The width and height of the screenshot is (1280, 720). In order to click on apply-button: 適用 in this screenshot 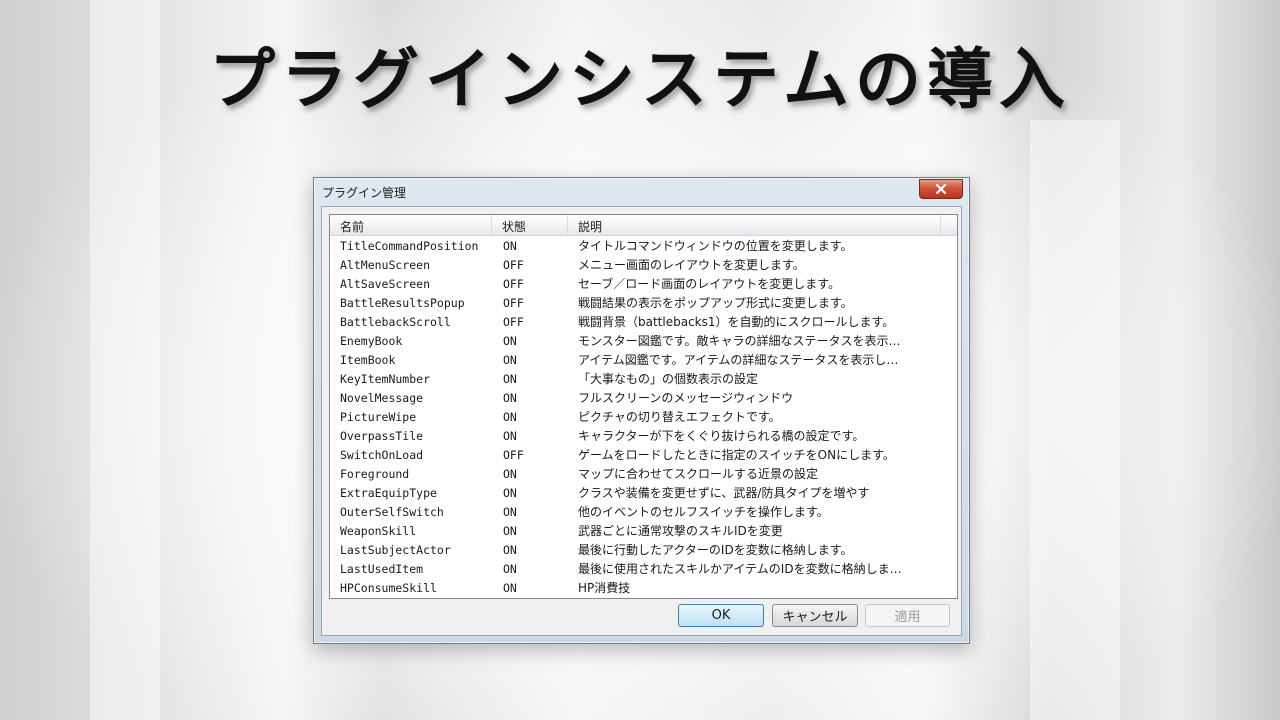, I will do `click(907, 615)`.